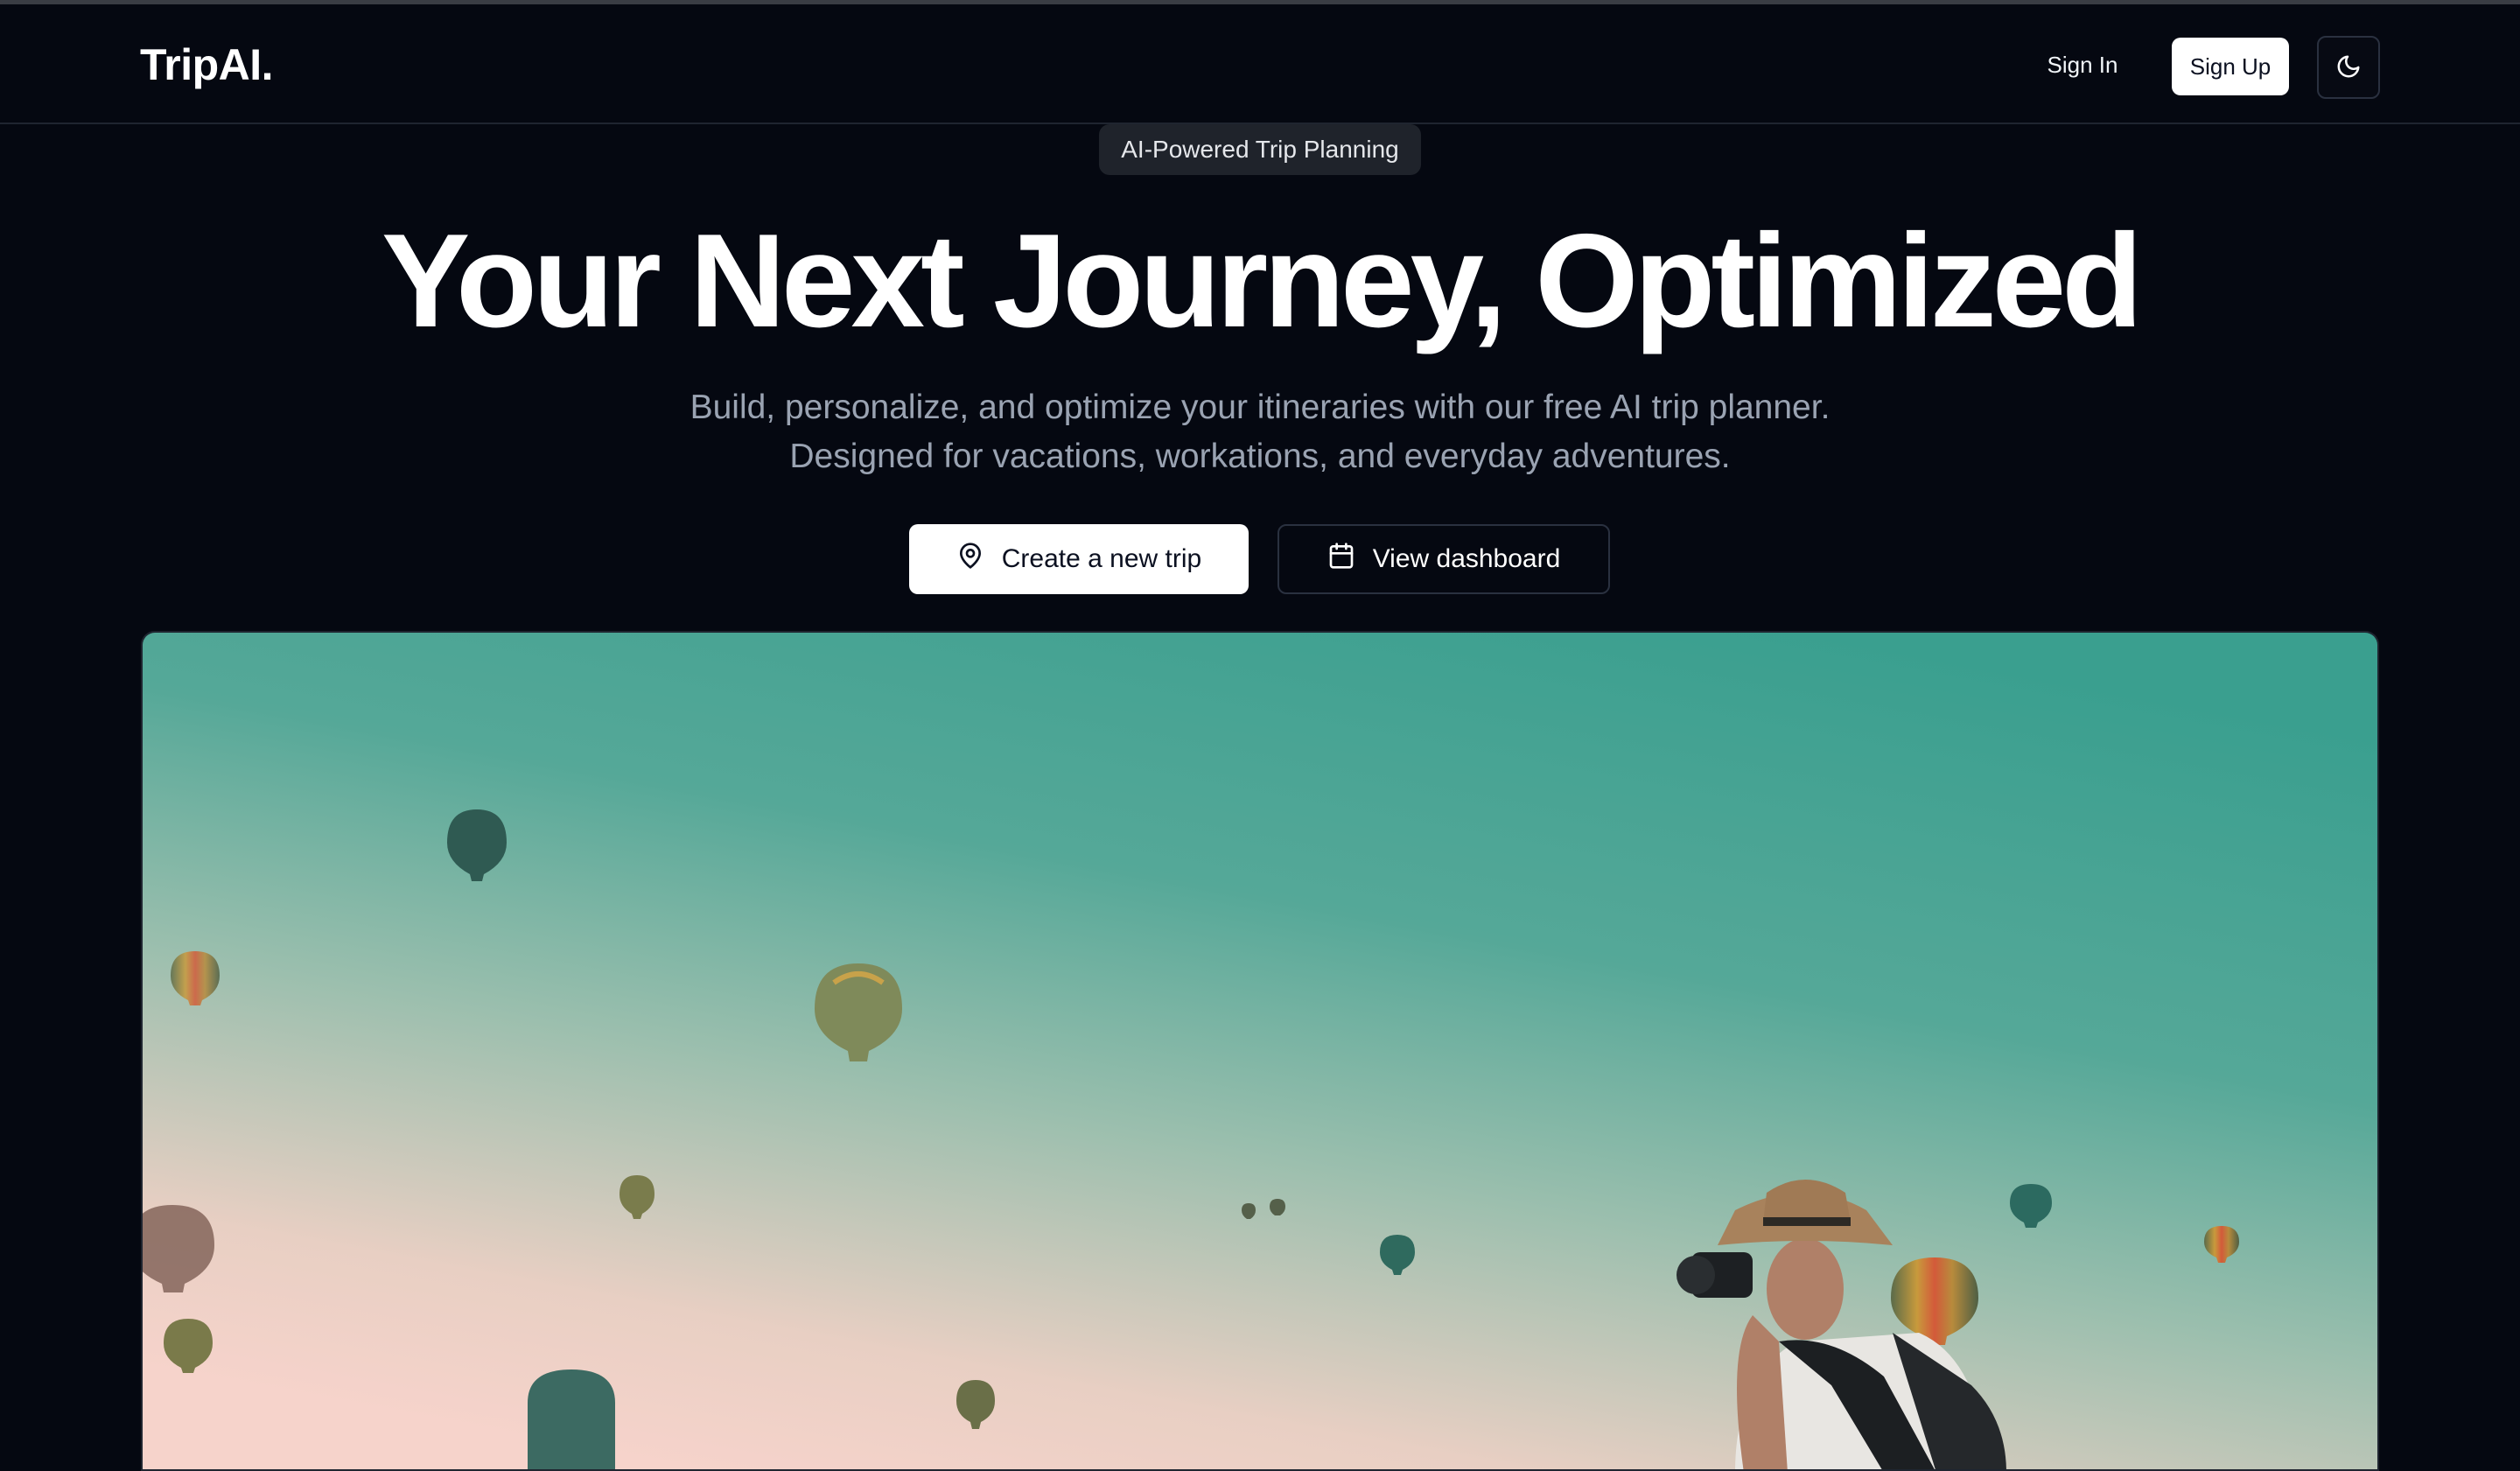  I want to click on map-pin-icon, so click(970, 559).